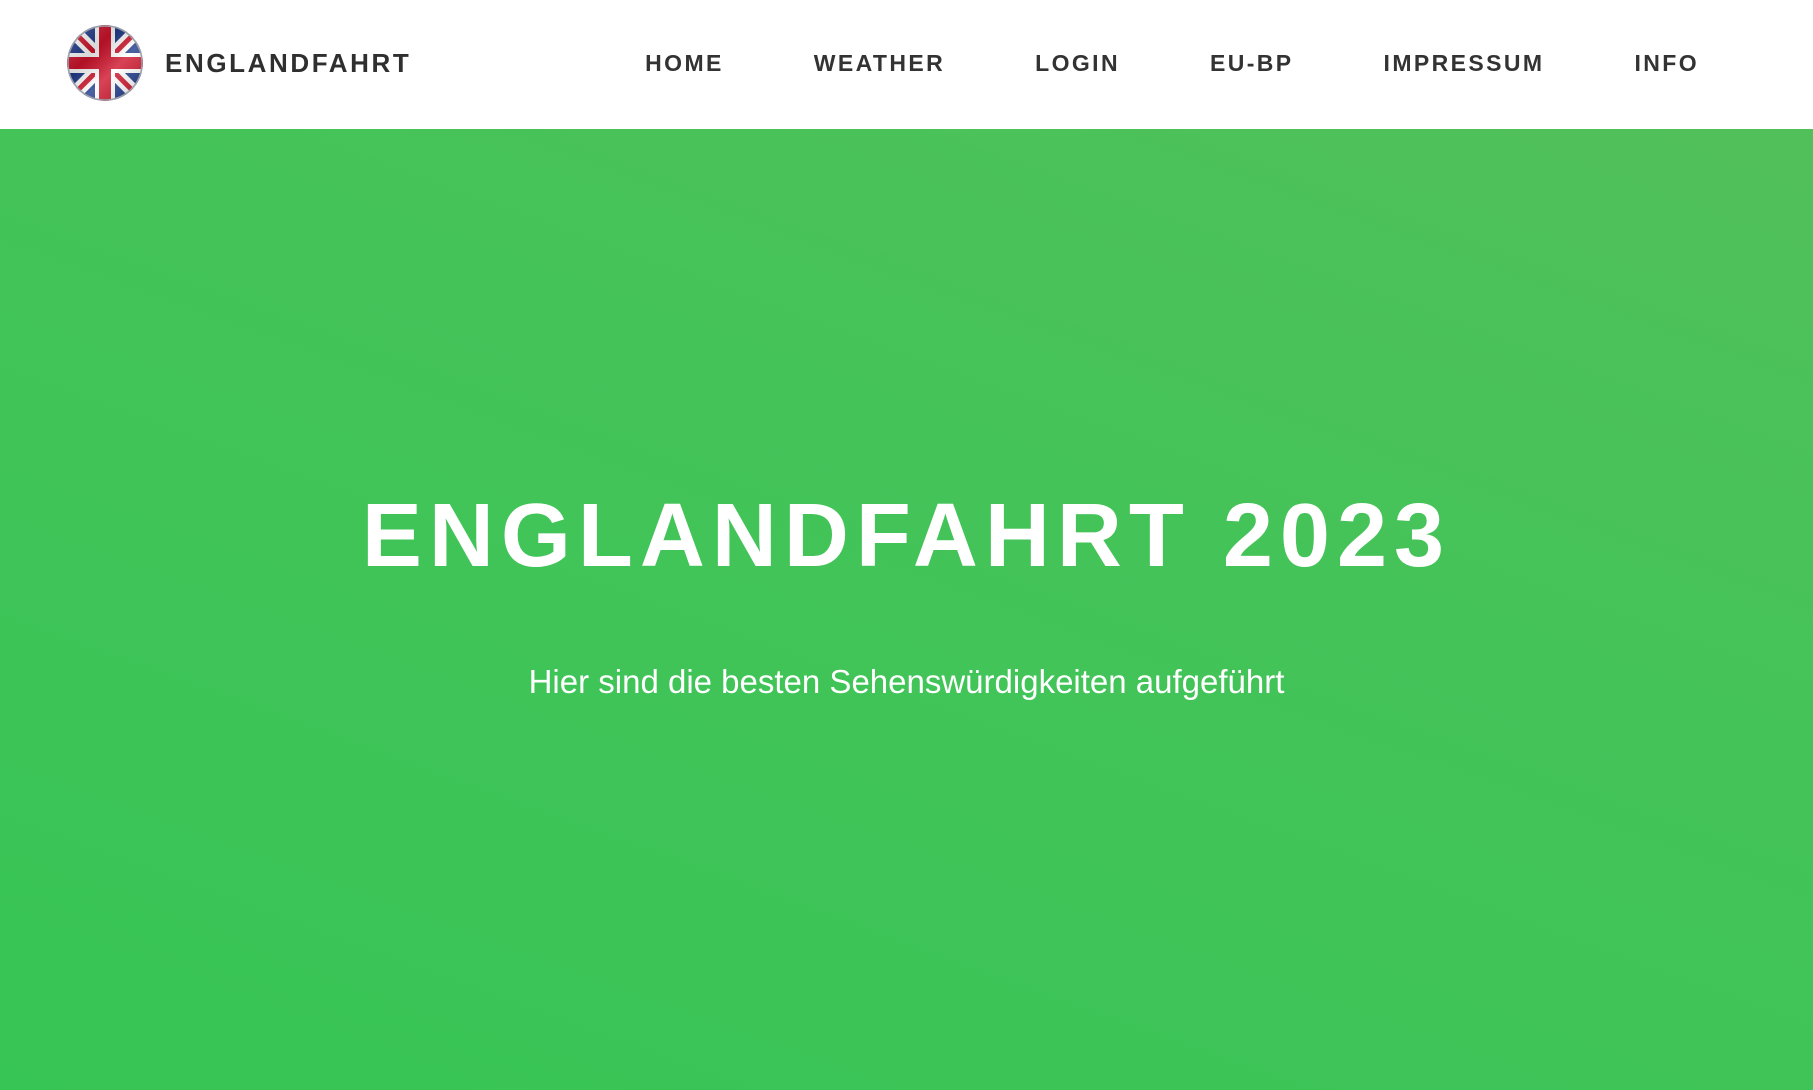 Image resolution: width=1813 pixels, height=1090 pixels. What do you see at coordinates (1464, 63) in the screenshot?
I see `nav-impressum-link: IMPRESSUM` at bounding box center [1464, 63].